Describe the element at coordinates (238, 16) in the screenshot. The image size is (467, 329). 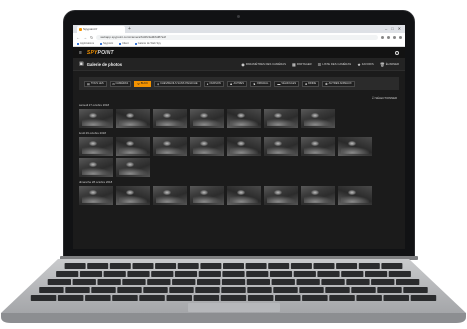
I see `webcam` at that location.